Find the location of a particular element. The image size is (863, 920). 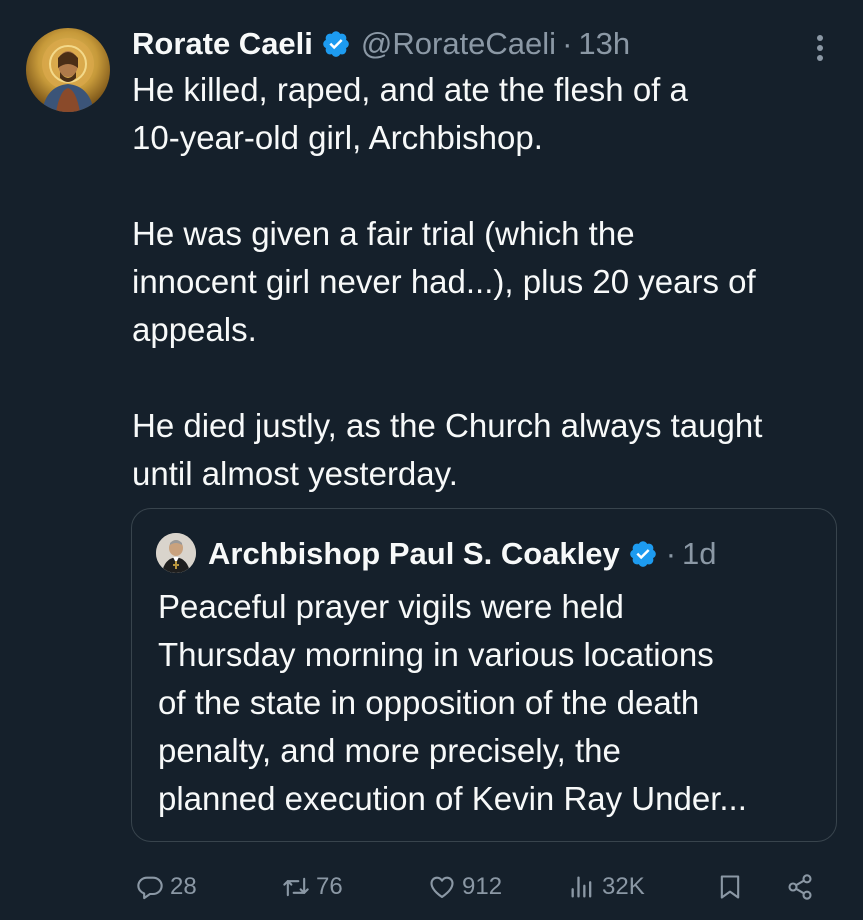

quoted-text-line: of the state in opposition of the death is located at coordinates (429, 702).